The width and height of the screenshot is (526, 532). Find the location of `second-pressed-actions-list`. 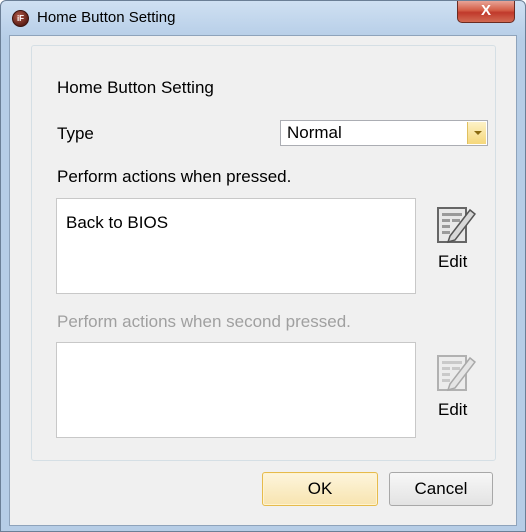

second-pressed-actions-list is located at coordinates (236, 390).